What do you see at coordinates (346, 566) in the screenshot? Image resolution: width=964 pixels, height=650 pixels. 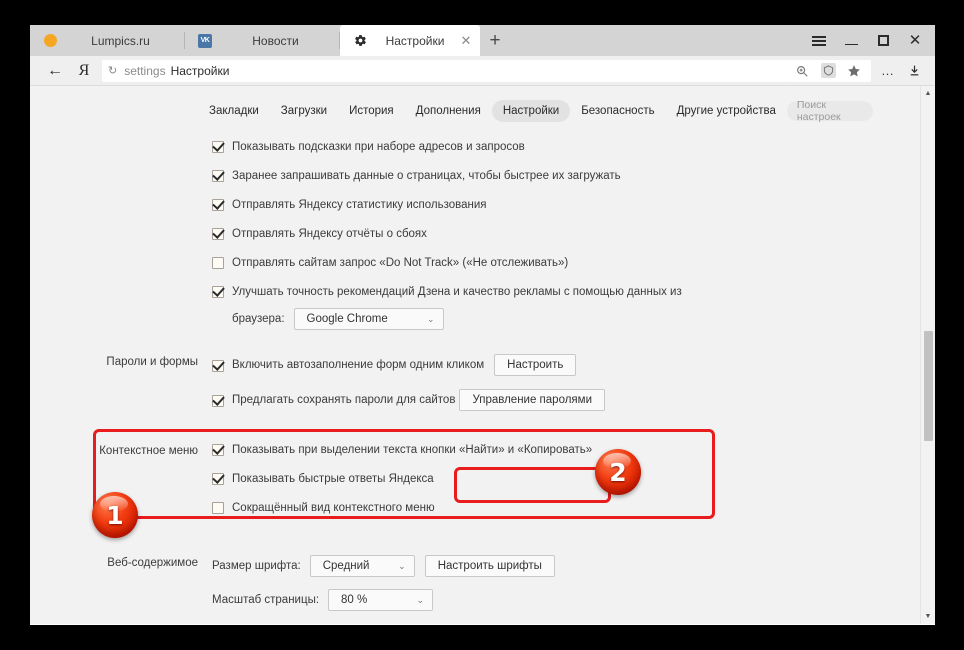 I see `font-size-value: Средний` at bounding box center [346, 566].